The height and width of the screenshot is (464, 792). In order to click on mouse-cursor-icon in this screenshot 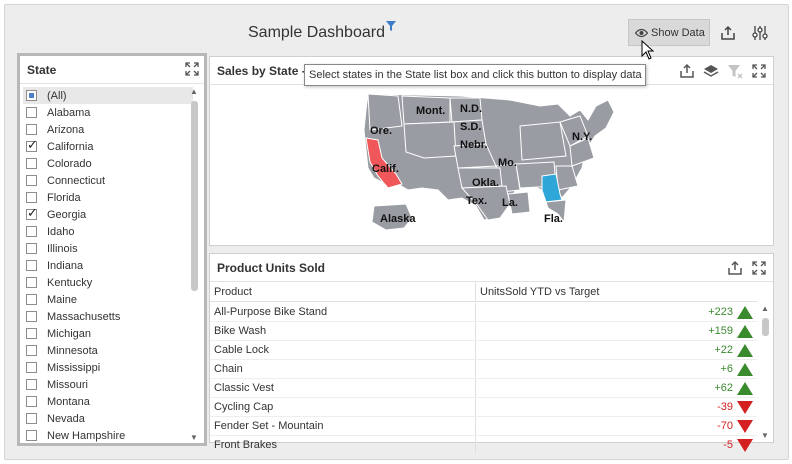, I will do `click(648, 50)`.